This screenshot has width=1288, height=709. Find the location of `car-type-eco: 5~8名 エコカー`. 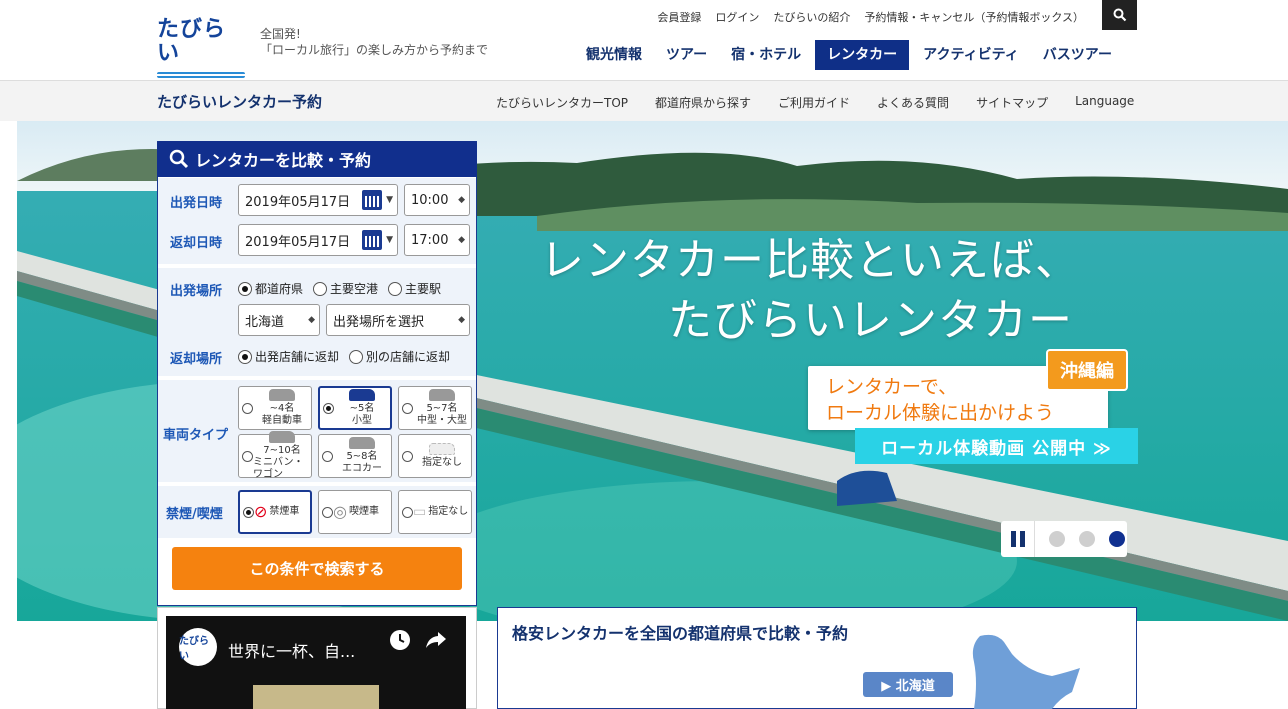

car-type-eco: 5~8名 エコカー is located at coordinates (355, 456).